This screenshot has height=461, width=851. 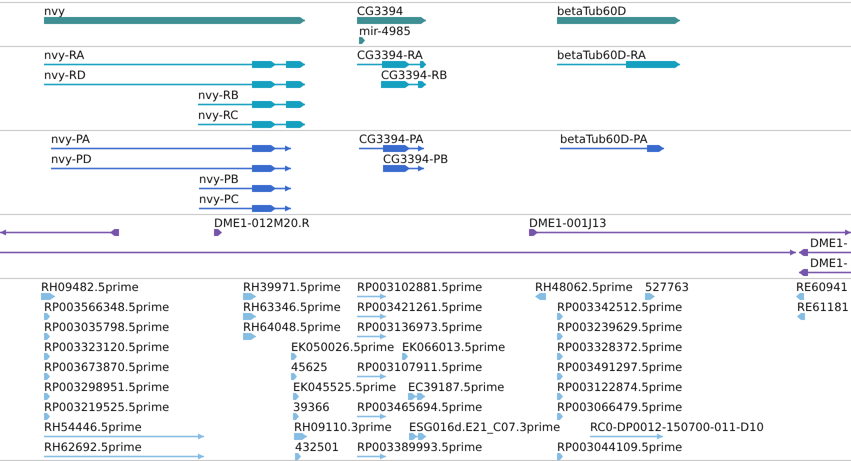 I want to click on feature-label: nvy-RC, so click(x=218, y=115).